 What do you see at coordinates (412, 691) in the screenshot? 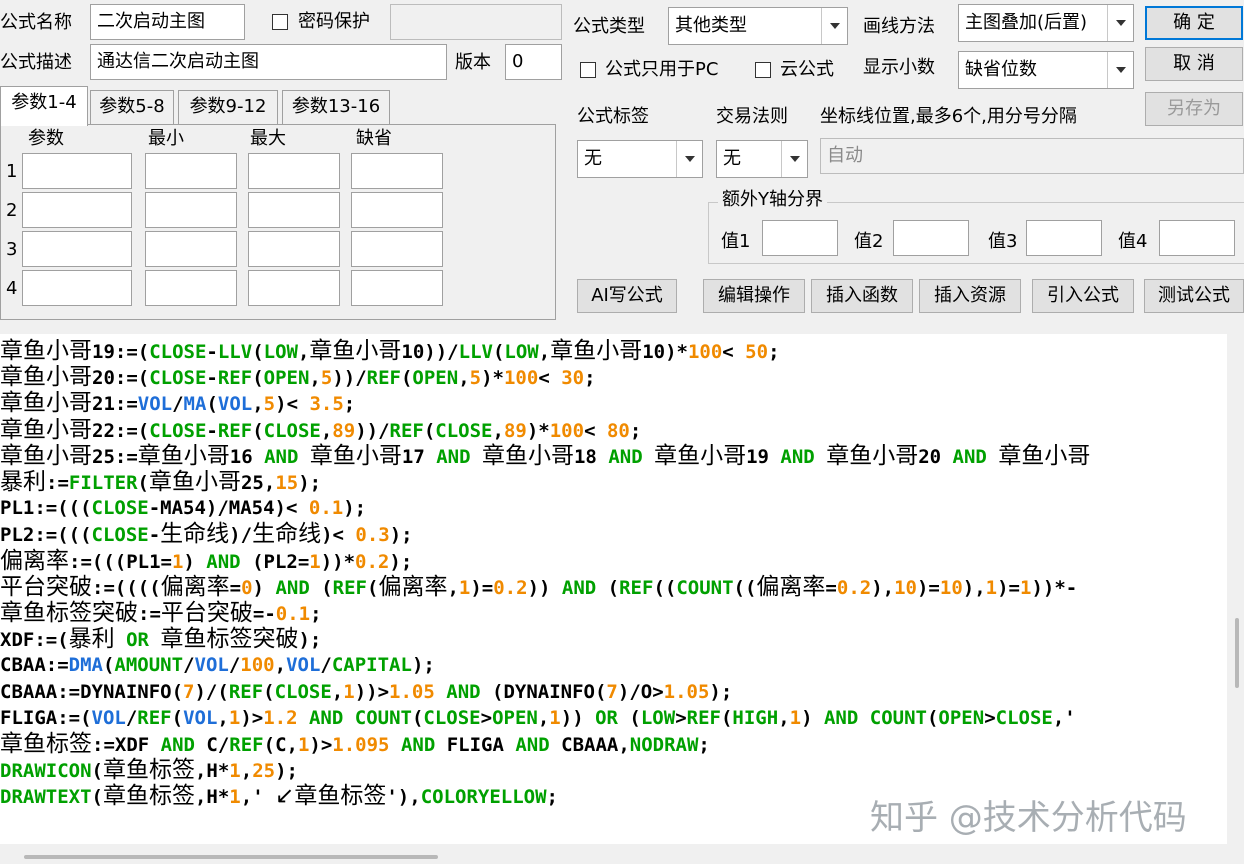
I see `code-token: 1.05` at bounding box center [412, 691].